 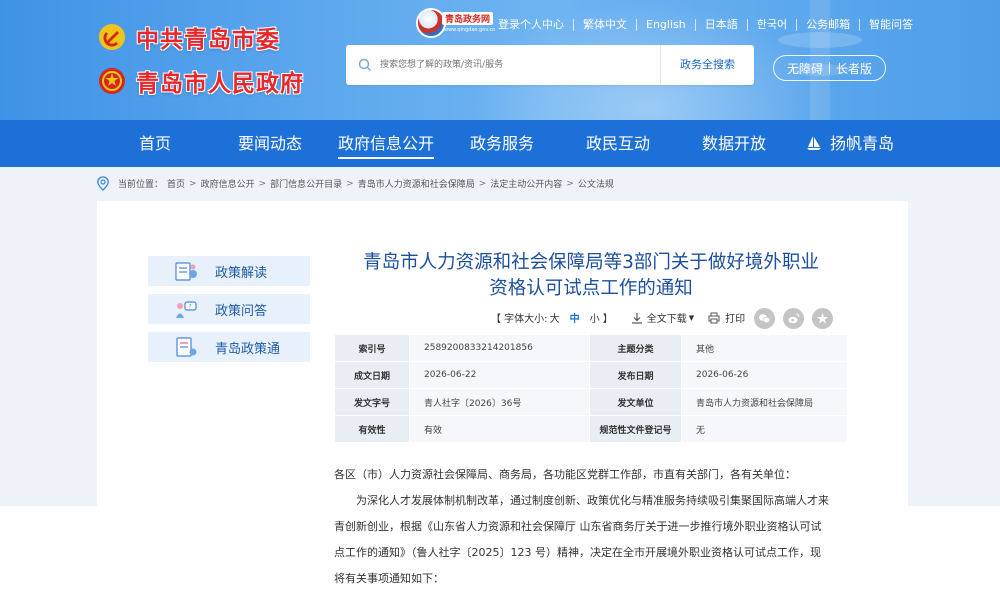 I want to click on main-nav: 首页 要闻动态 政府信息公开 政务服务 政民互动 数据开放 扬帆青岛, so click(x=500, y=143).